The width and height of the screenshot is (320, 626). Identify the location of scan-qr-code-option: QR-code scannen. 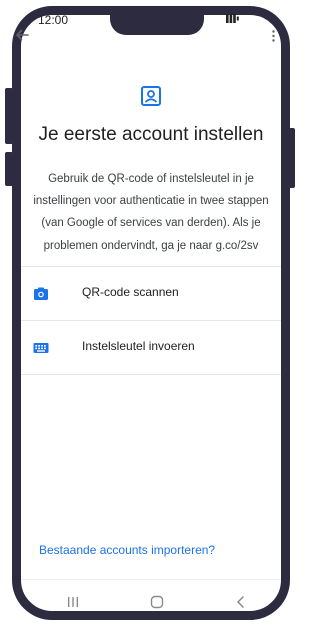
(151, 294).